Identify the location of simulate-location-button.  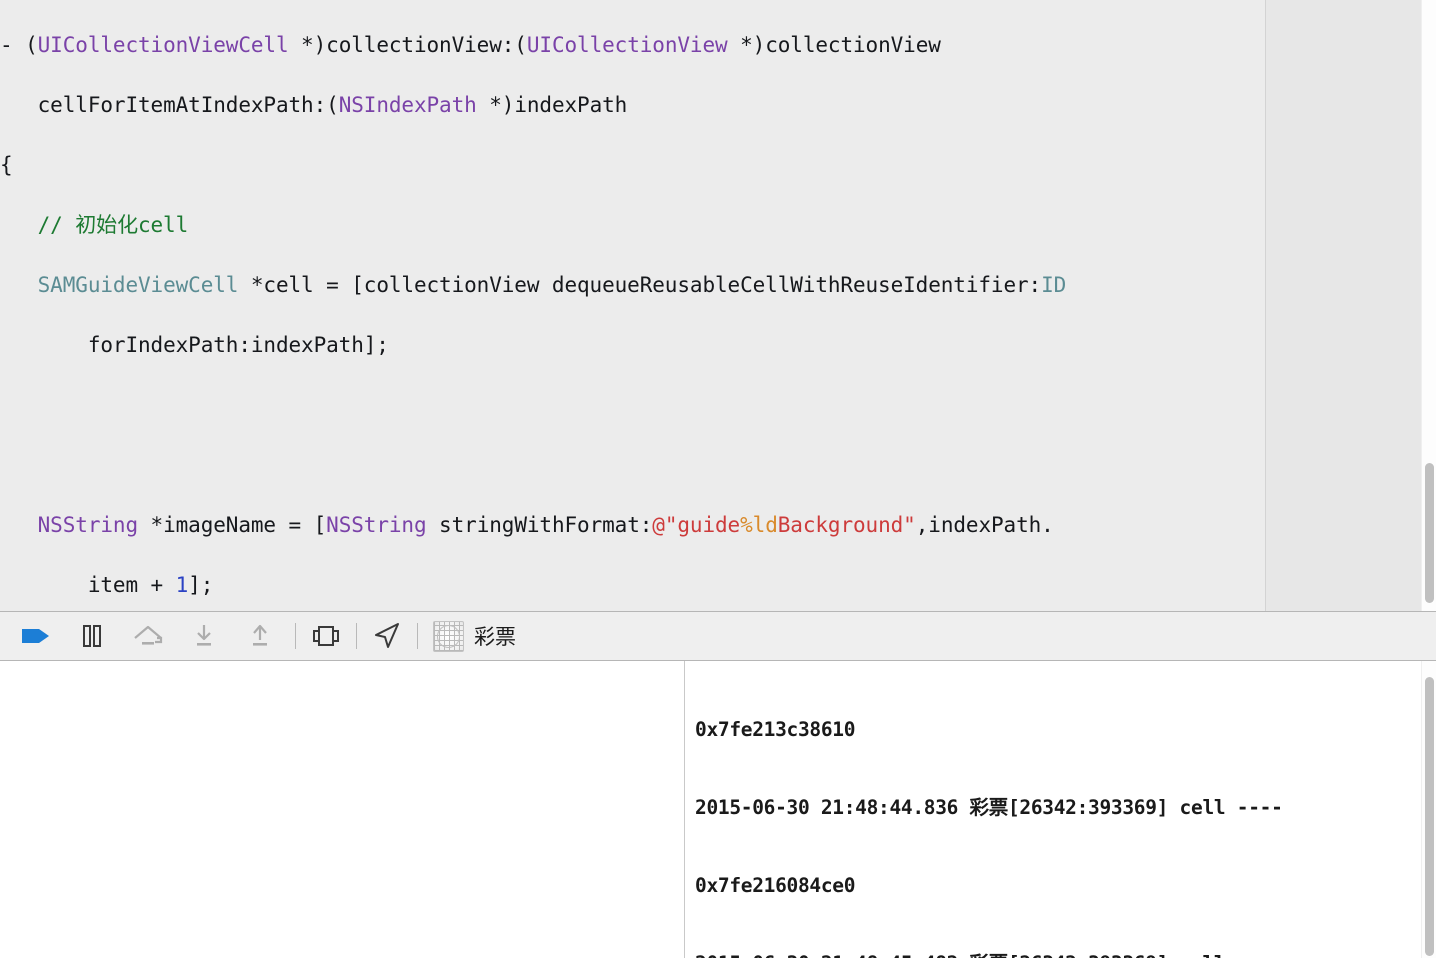
(387, 636).